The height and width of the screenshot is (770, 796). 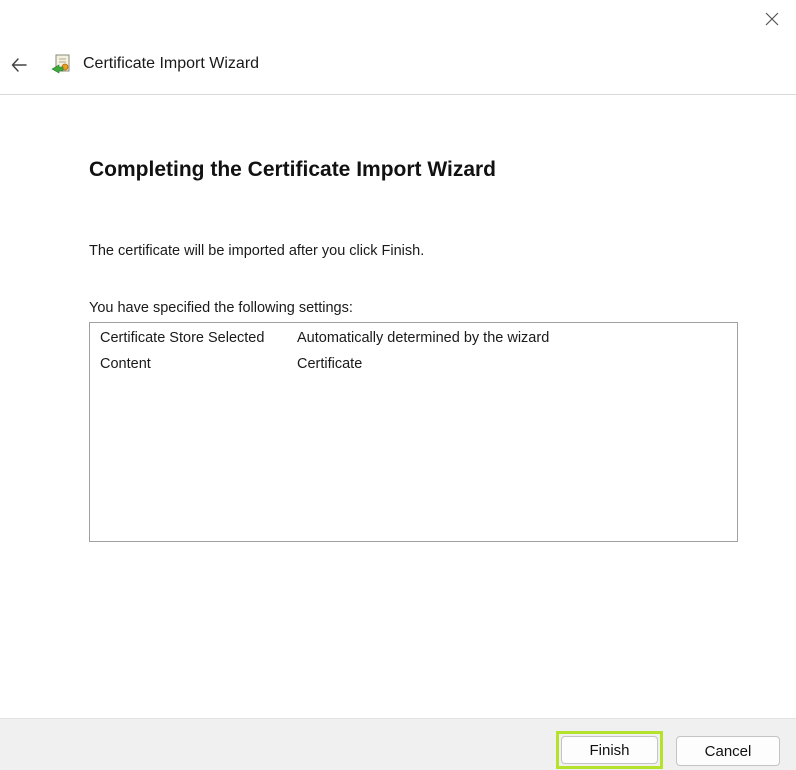 What do you see at coordinates (293, 169) in the screenshot?
I see `page-heading: Completing the Certificate Import Wizard` at bounding box center [293, 169].